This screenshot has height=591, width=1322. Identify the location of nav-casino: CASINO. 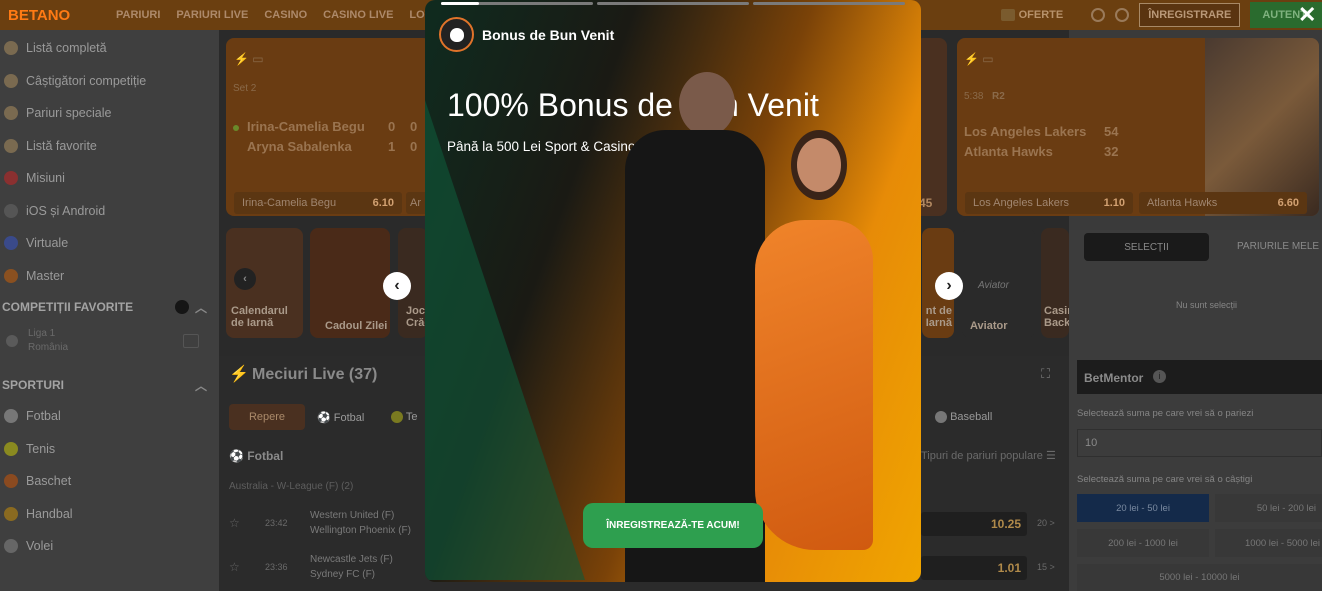
(285, 15).